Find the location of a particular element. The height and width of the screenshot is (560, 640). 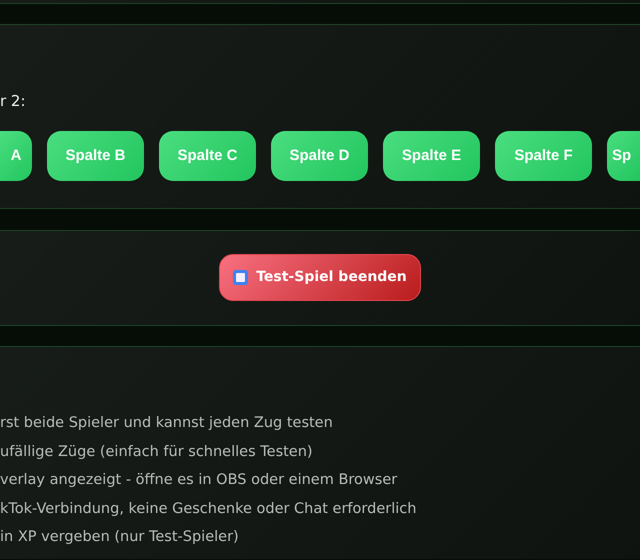

column-button: Spalte B is located at coordinates (95, 156).